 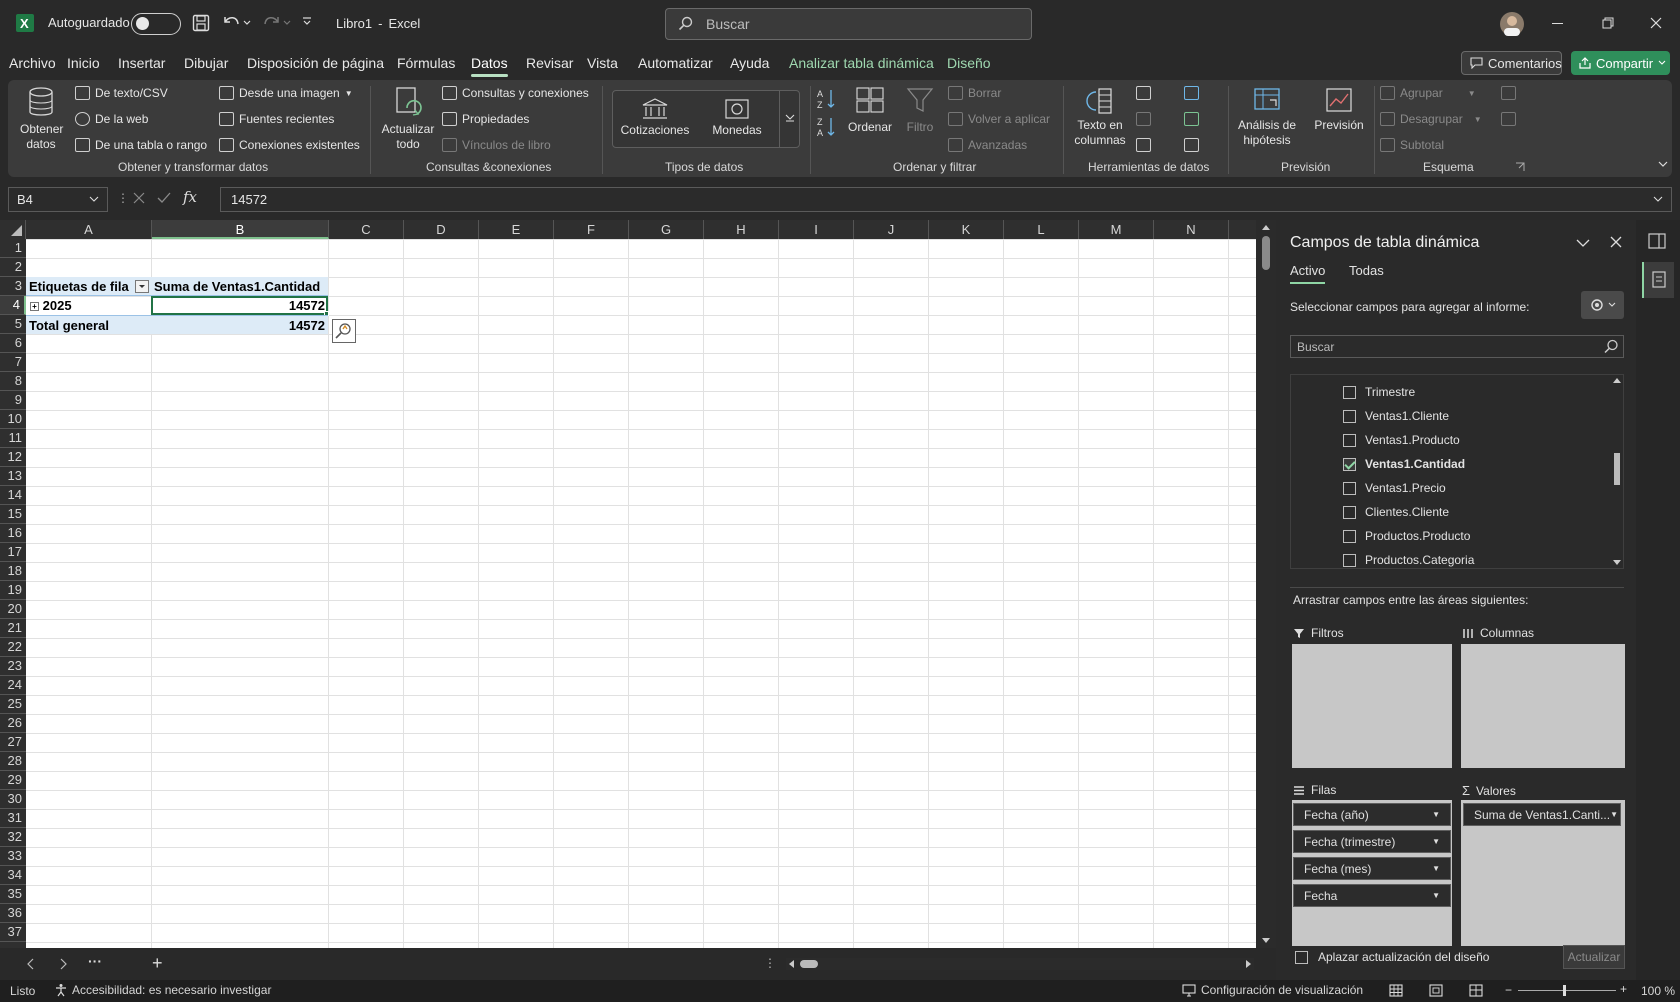 I want to click on page-break-icon, so click(x=1476, y=990).